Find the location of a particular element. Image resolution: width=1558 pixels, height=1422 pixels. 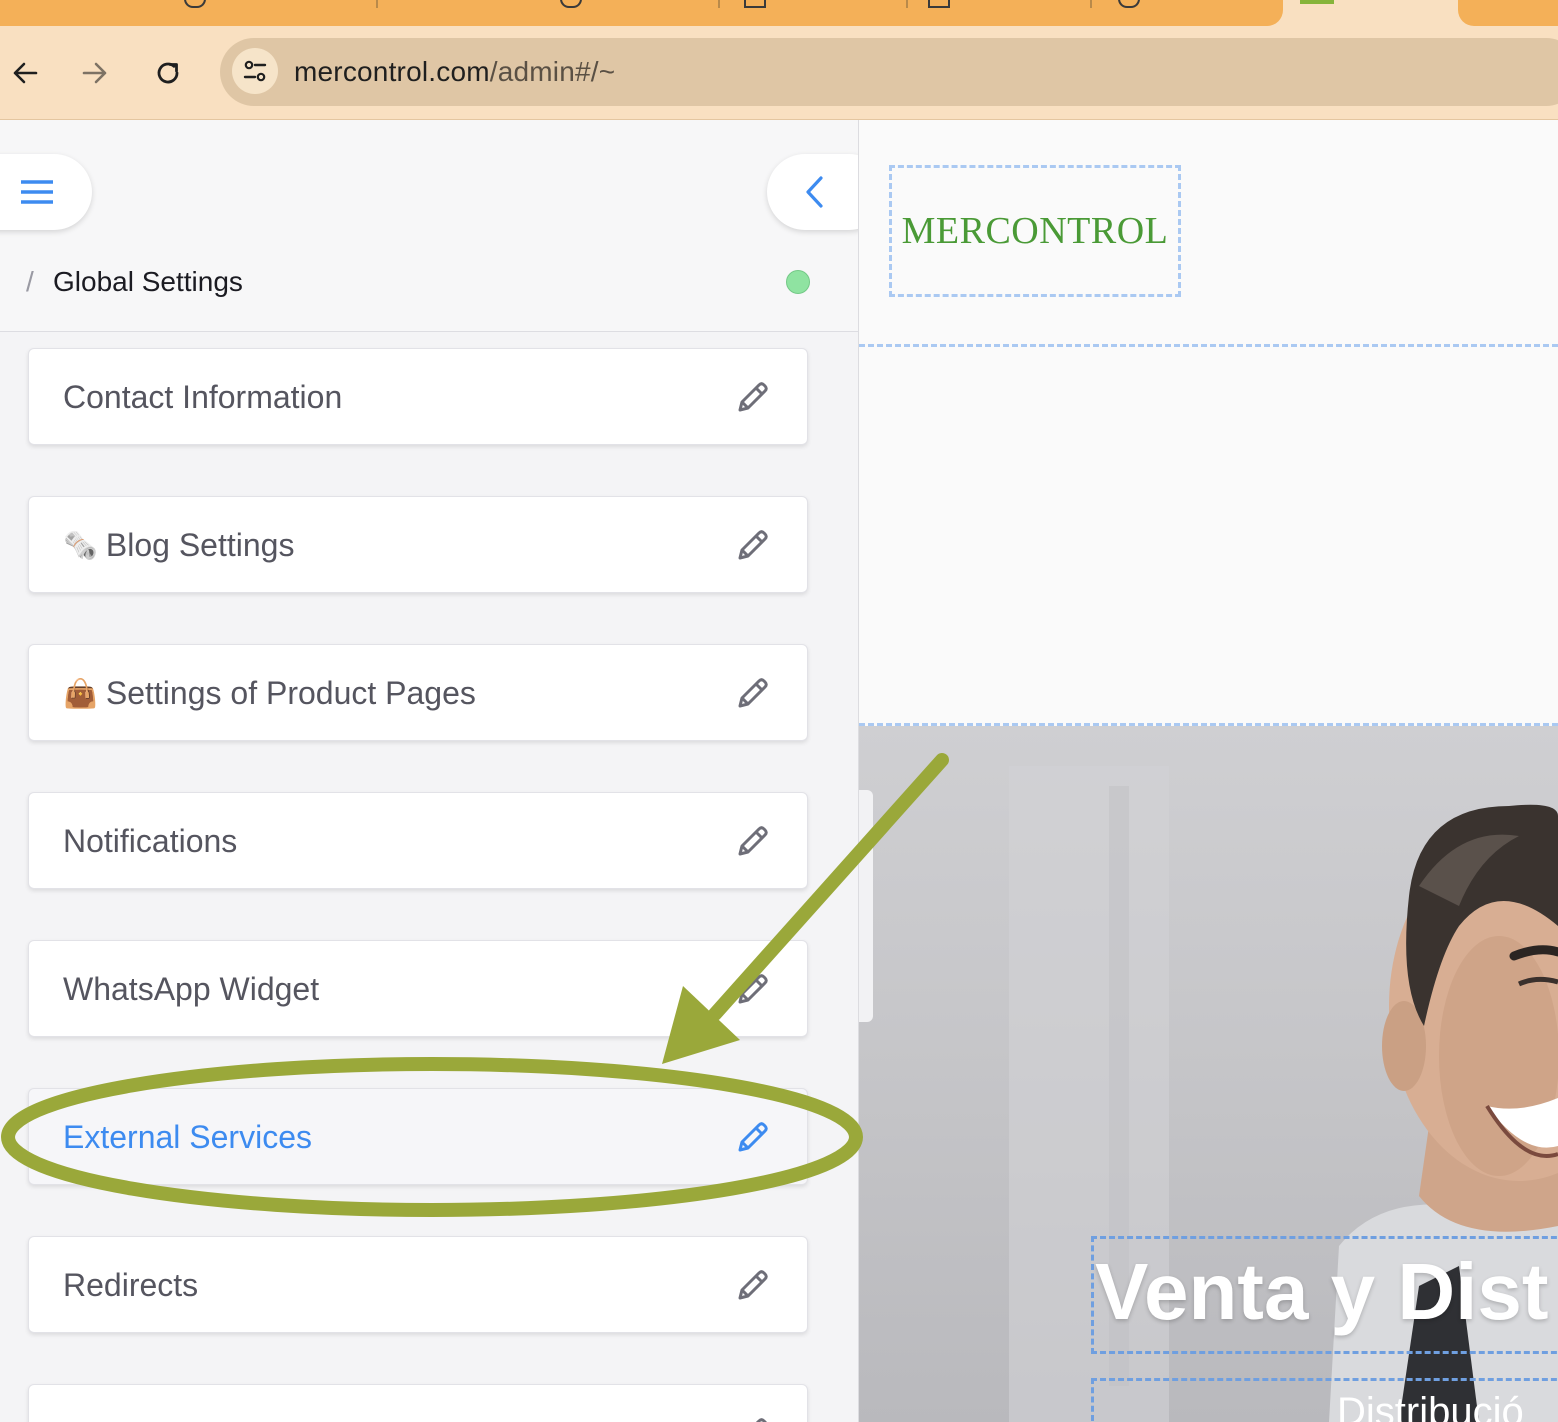

chevron-left-icon is located at coordinates (814, 192).